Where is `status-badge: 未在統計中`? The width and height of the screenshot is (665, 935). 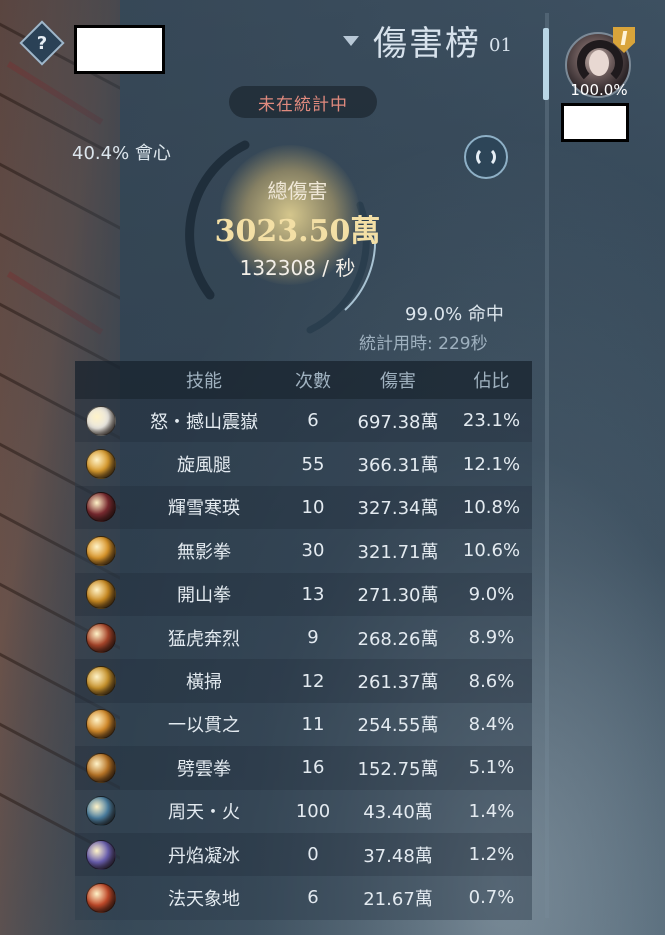 status-badge: 未在統計中 is located at coordinates (303, 102).